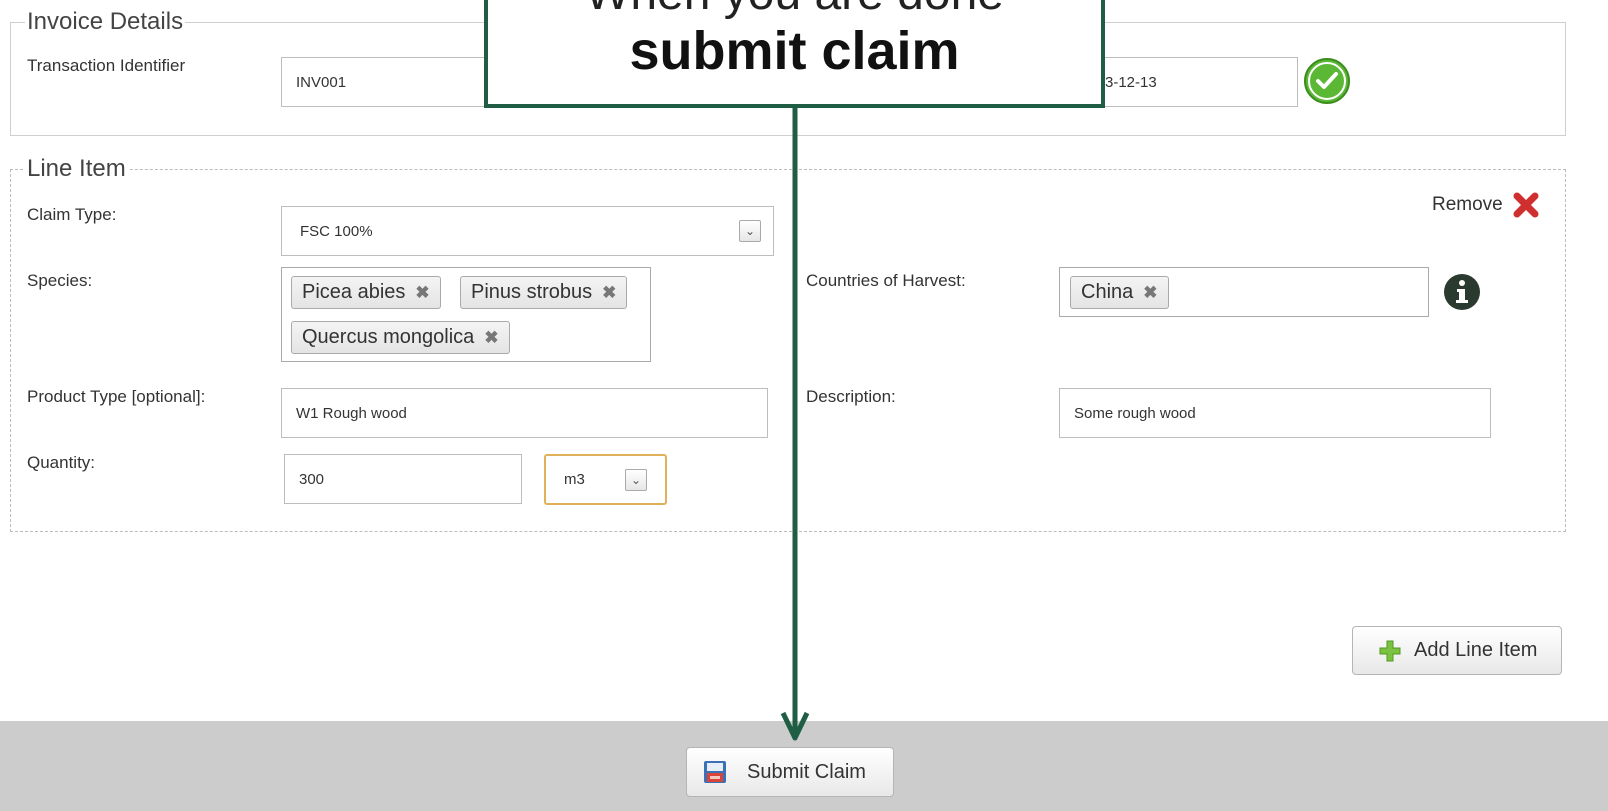  I want to click on invoice-date-input: 3-12-13, so click(1199, 82).